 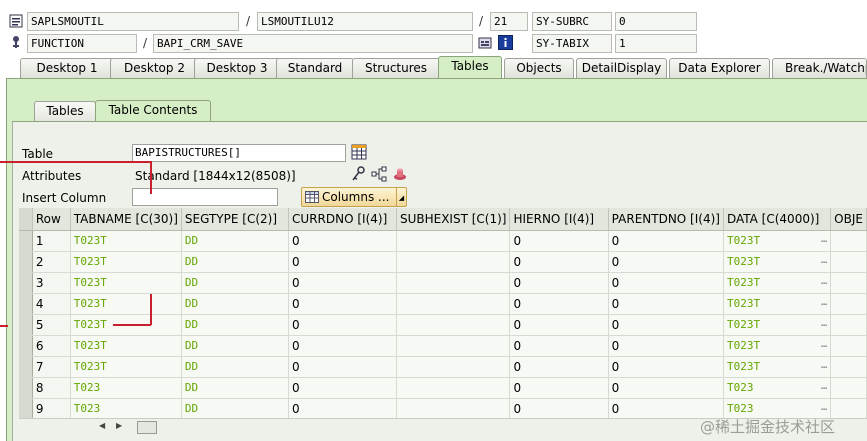 What do you see at coordinates (65, 111) in the screenshot?
I see `inner-tab-tables: Tables` at bounding box center [65, 111].